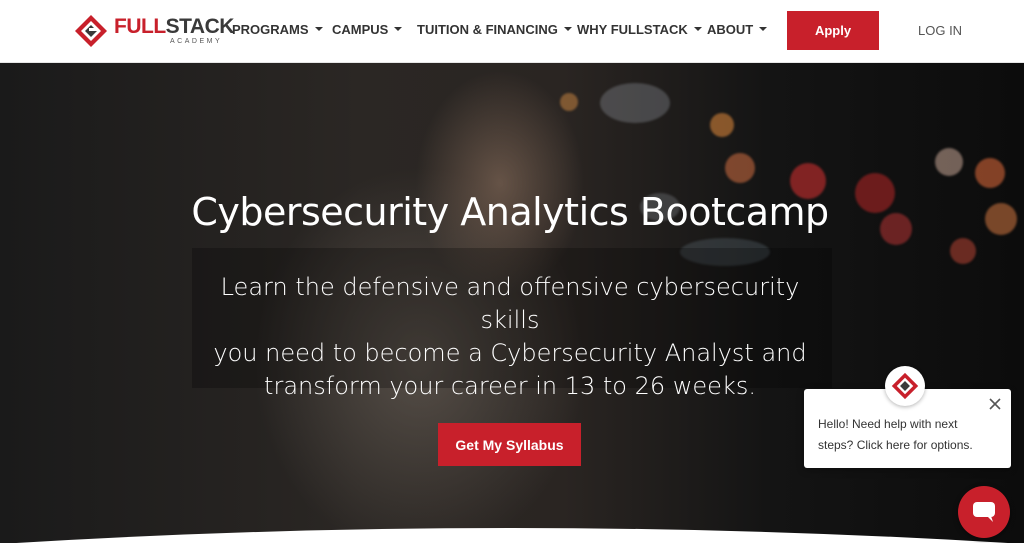 Image resolution: width=1024 pixels, height=543 pixels. I want to click on nav-campus: CAMPUS, so click(367, 29).